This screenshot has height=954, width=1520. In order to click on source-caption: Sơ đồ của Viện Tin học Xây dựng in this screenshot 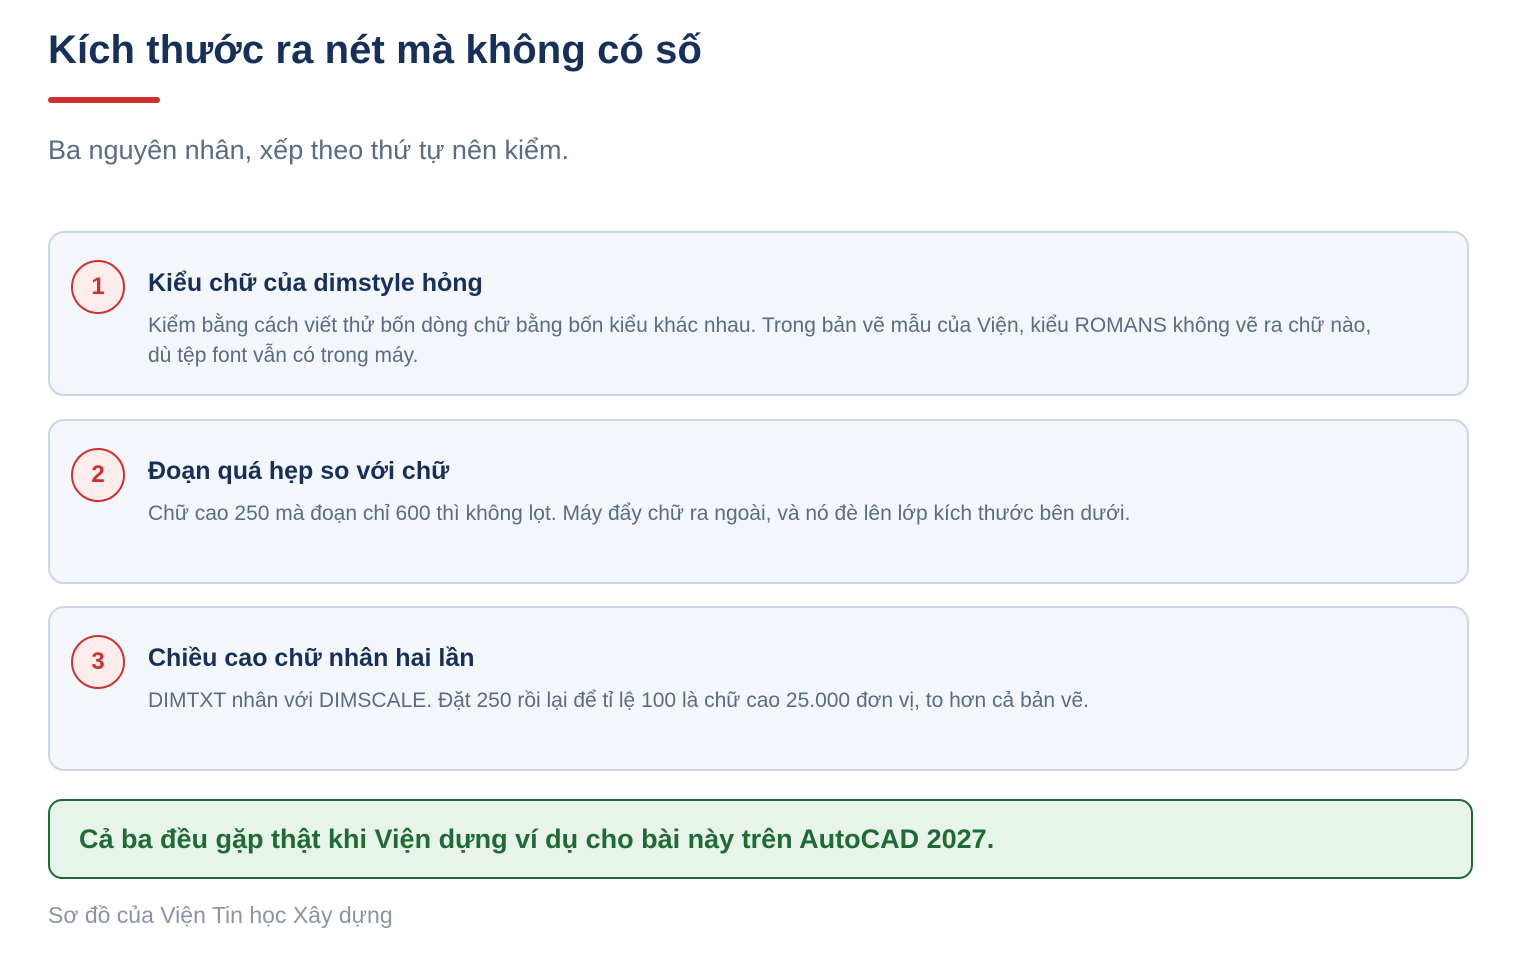, I will do `click(220, 915)`.